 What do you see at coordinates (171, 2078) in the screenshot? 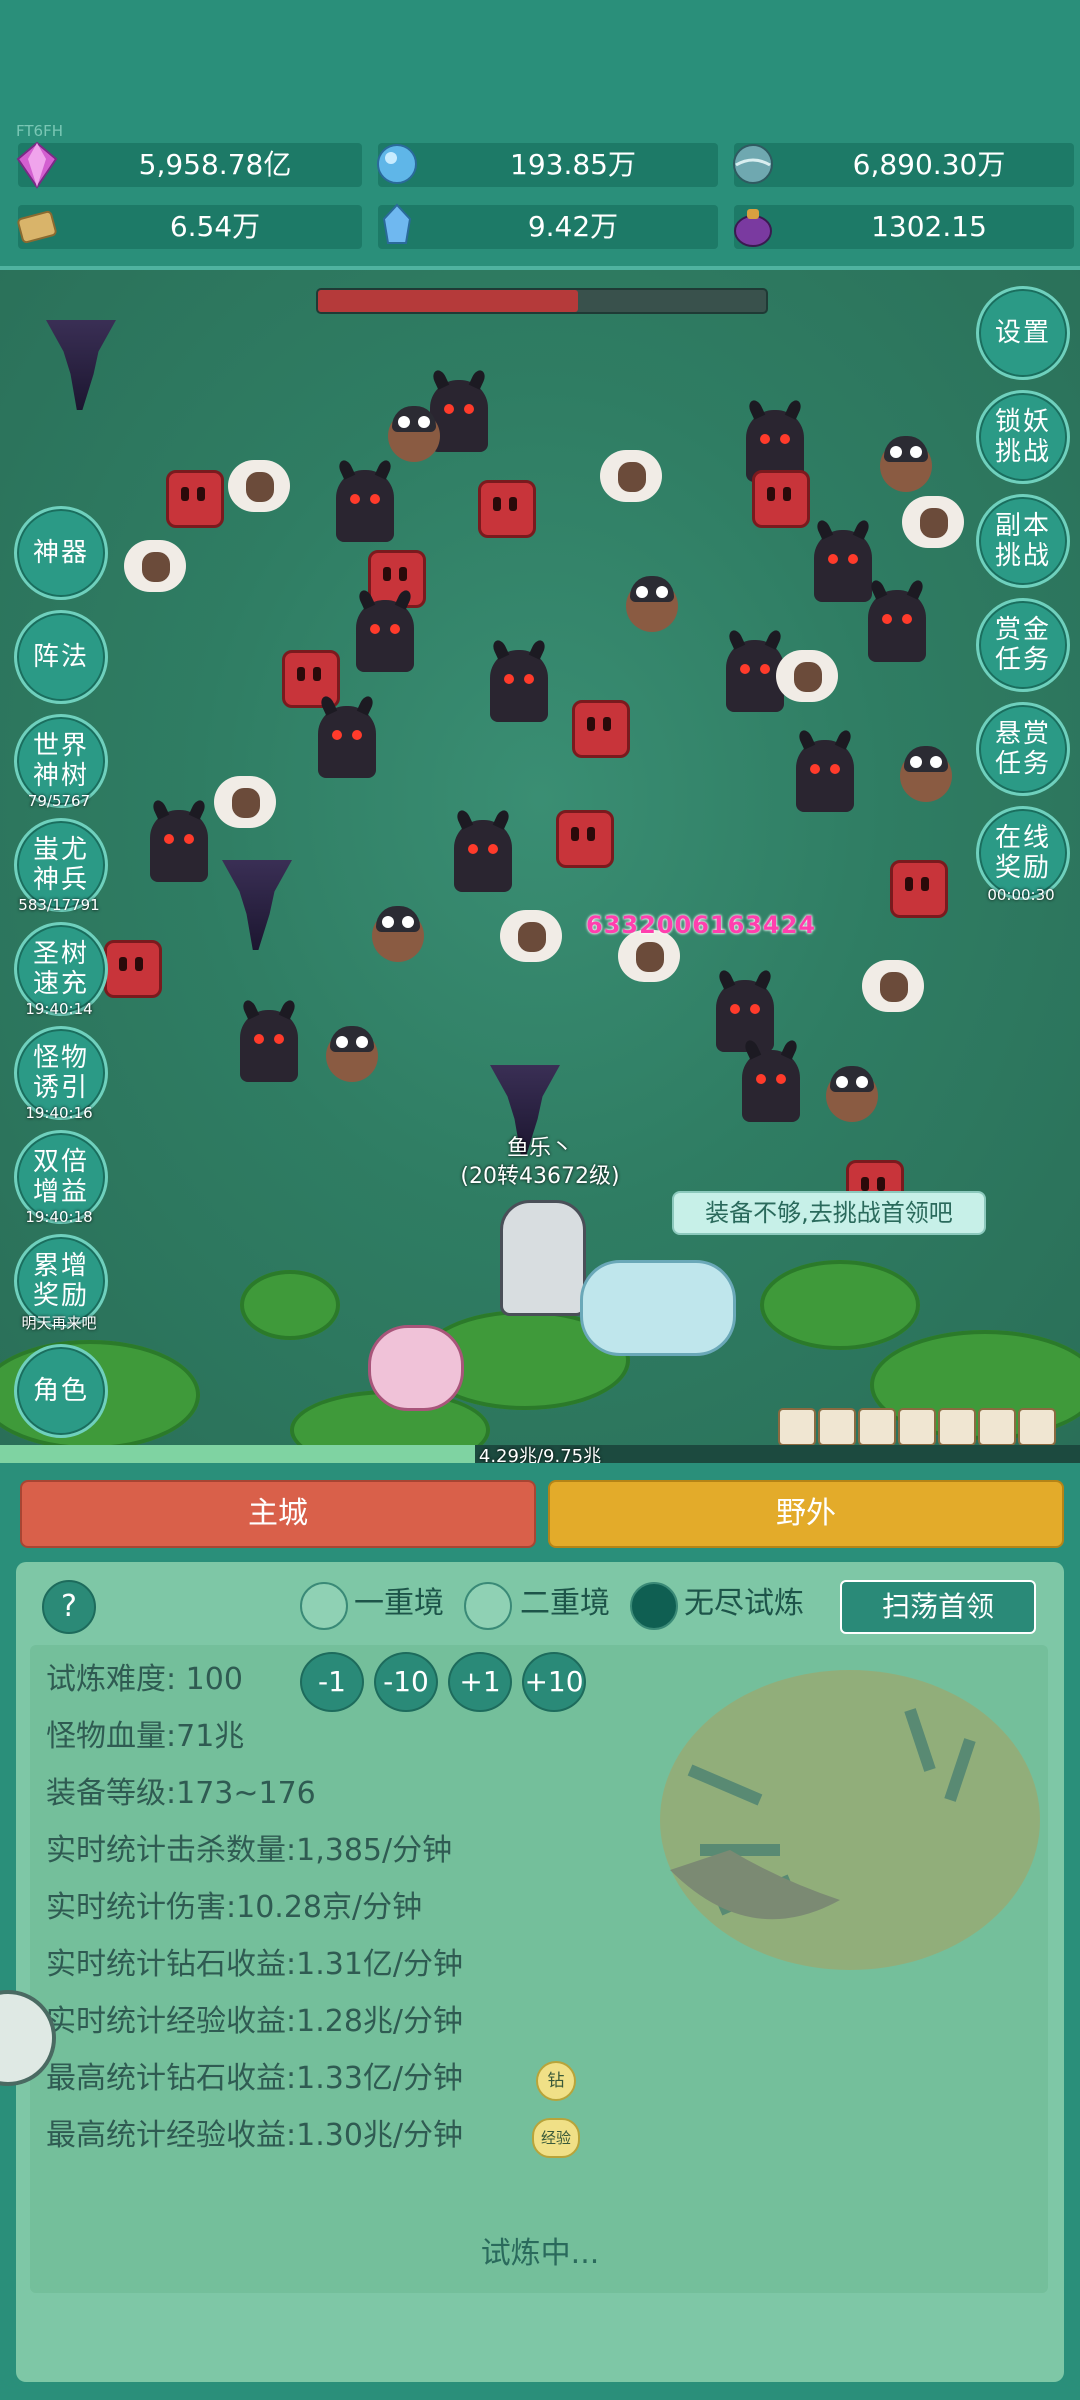
I see `stat-label: 最高统计钻石收益:` at bounding box center [171, 2078].